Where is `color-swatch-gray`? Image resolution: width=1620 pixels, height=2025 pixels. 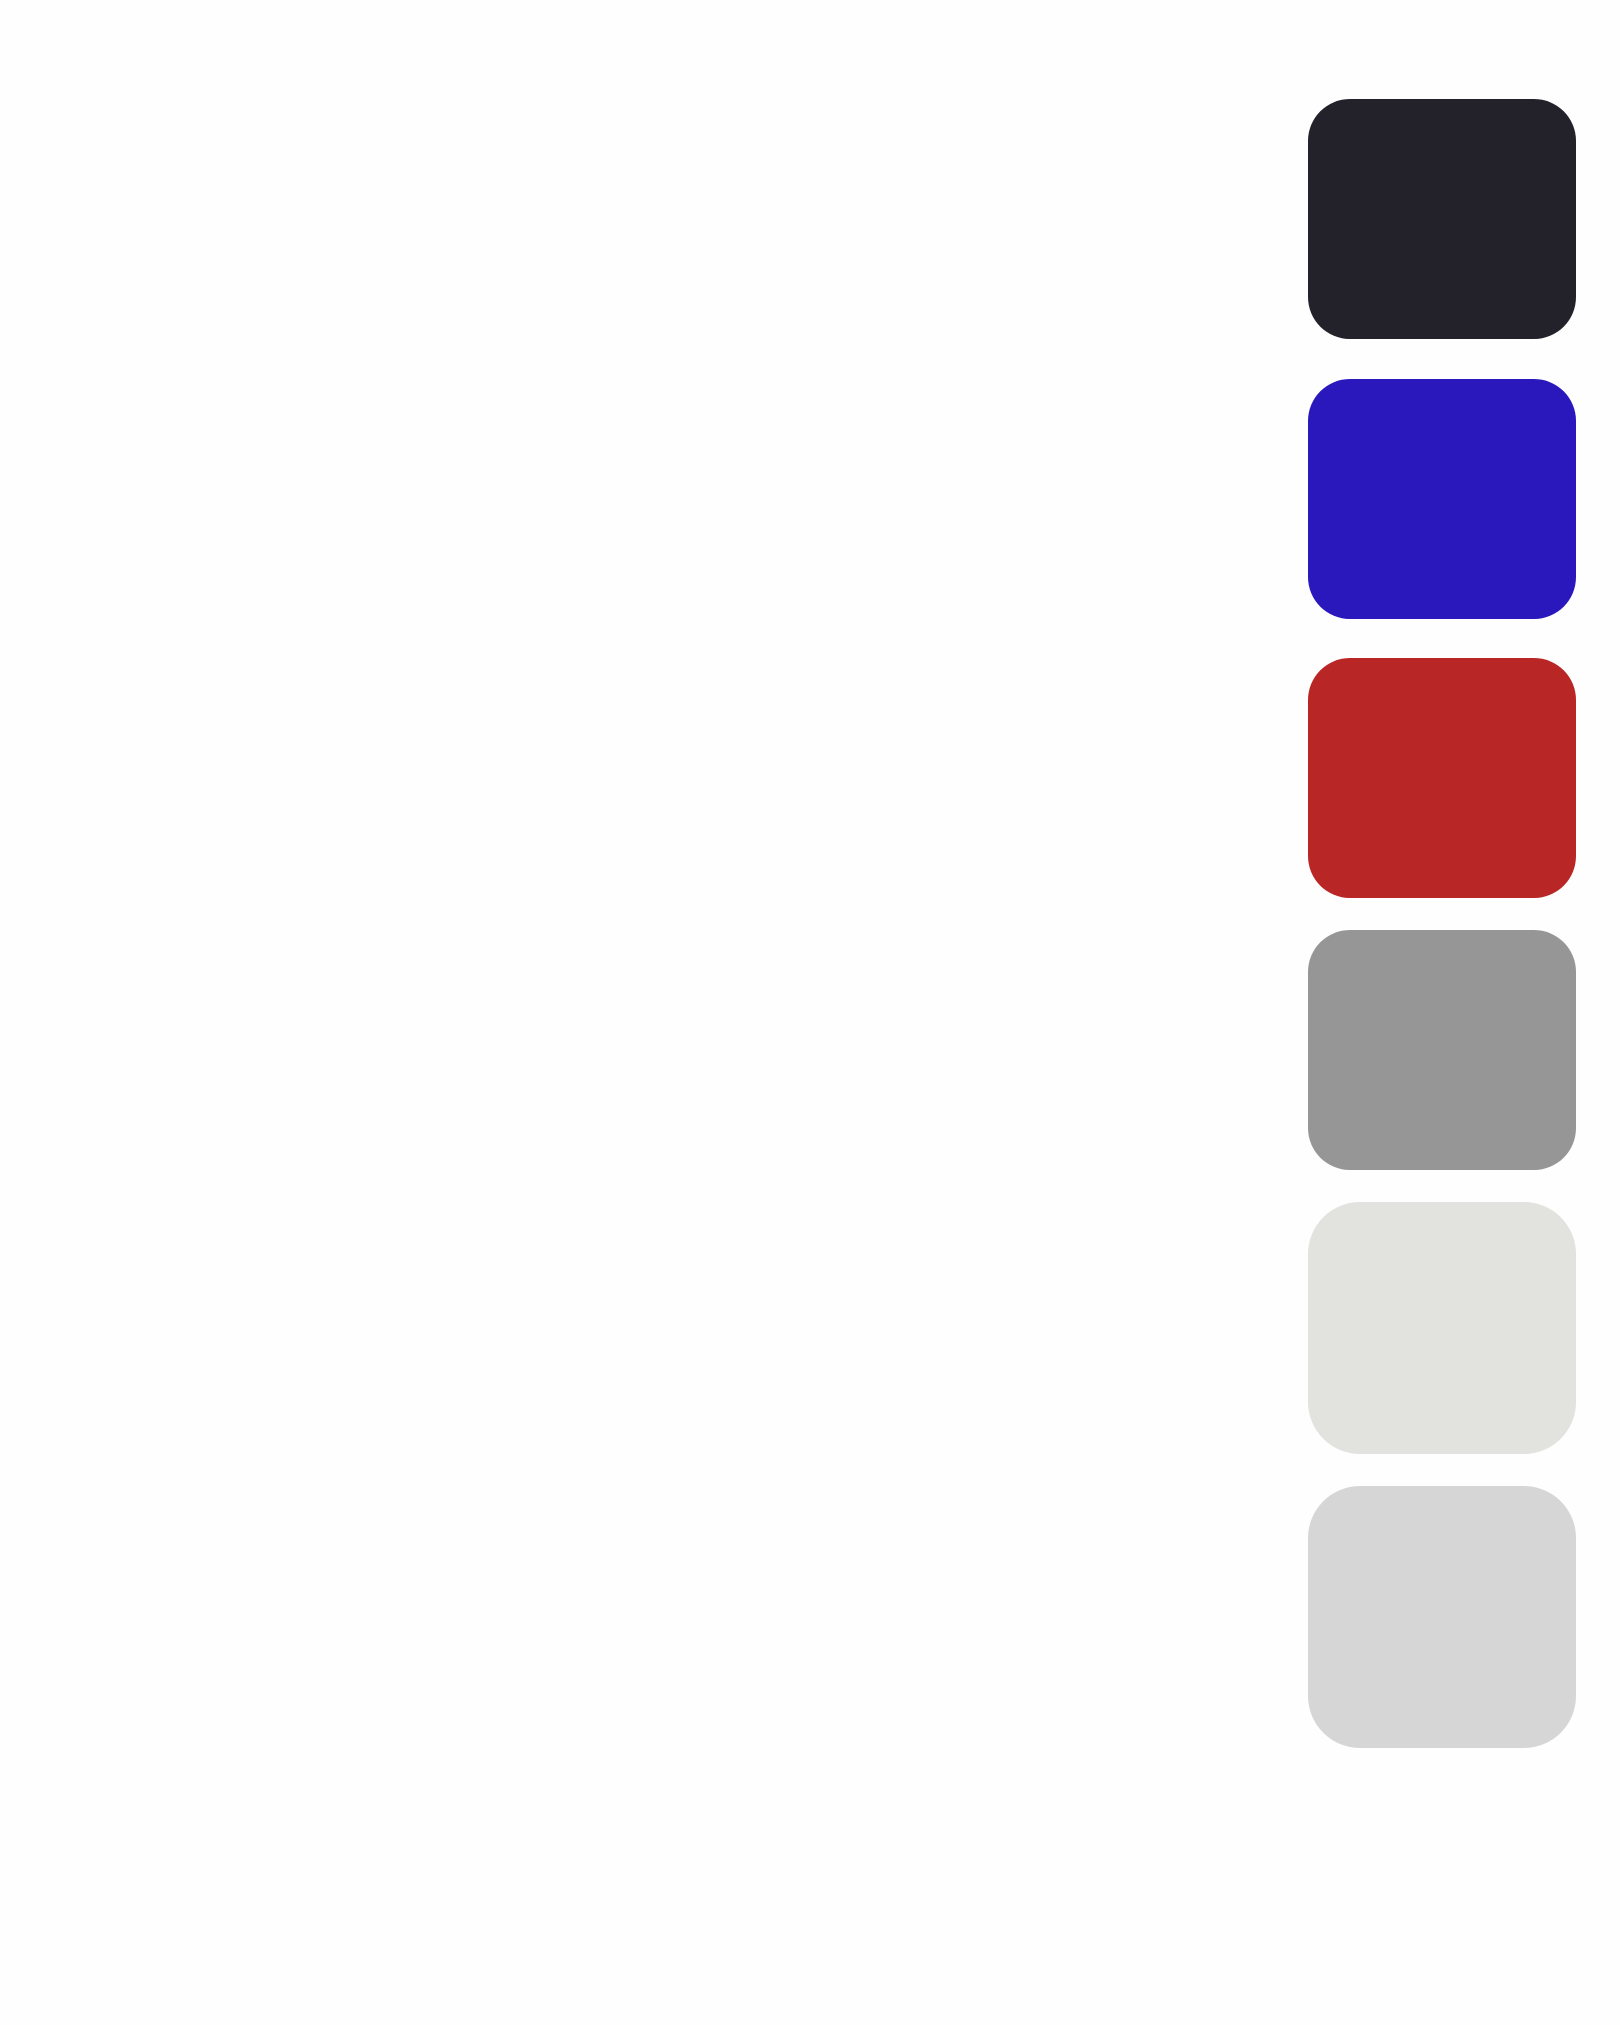
color-swatch-gray is located at coordinates (1442, 1050).